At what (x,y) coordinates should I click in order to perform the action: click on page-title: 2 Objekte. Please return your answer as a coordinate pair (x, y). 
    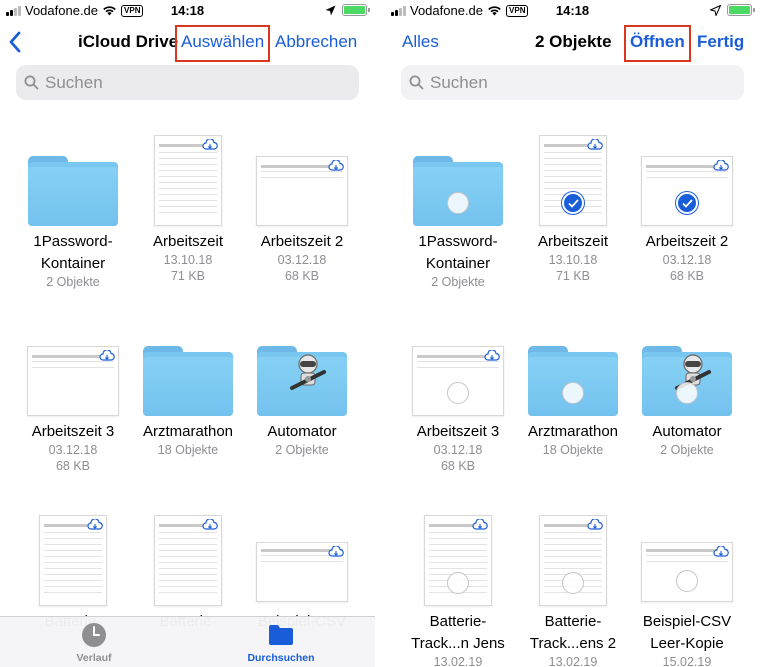
    Looking at the image, I should click on (573, 41).